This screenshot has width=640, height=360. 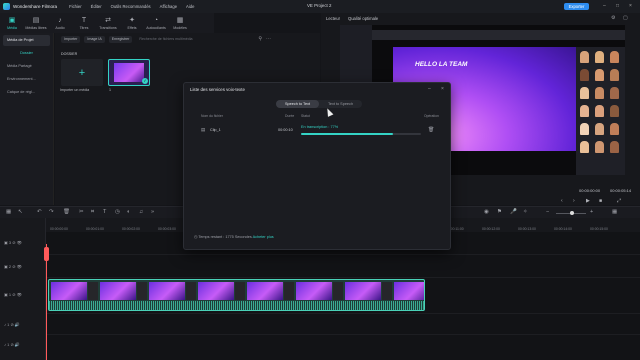 What do you see at coordinates (343, 334) in the screenshot?
I see `track-divider` at bounding box center [343, 334].